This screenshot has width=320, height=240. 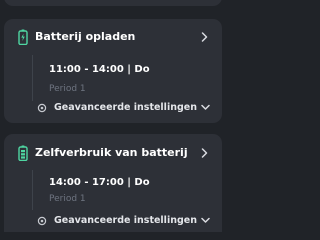 I want to click on card-title: Zelfverbruik van batterij, so click(x=111, y=152).